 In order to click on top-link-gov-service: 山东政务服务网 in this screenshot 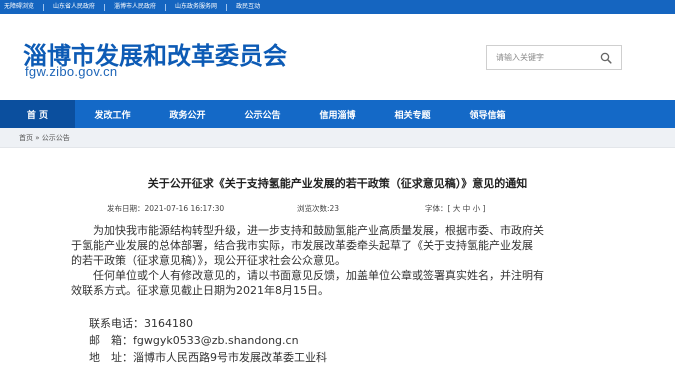, I will do `click(196, 7)`.